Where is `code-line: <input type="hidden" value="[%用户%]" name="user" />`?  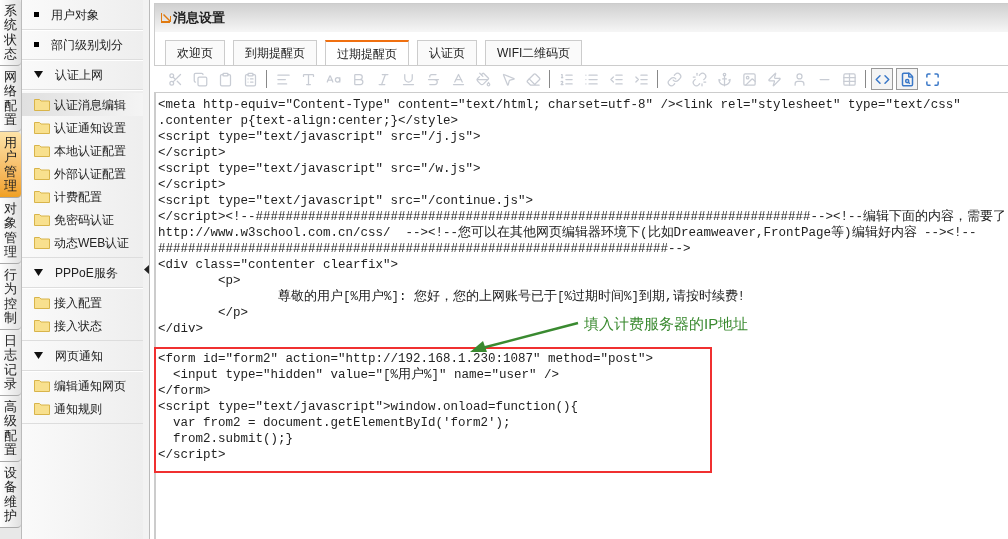 code-line: <input type="hidden" value="[%用户%]" name="user" /> is located at coordinates (366, 375).